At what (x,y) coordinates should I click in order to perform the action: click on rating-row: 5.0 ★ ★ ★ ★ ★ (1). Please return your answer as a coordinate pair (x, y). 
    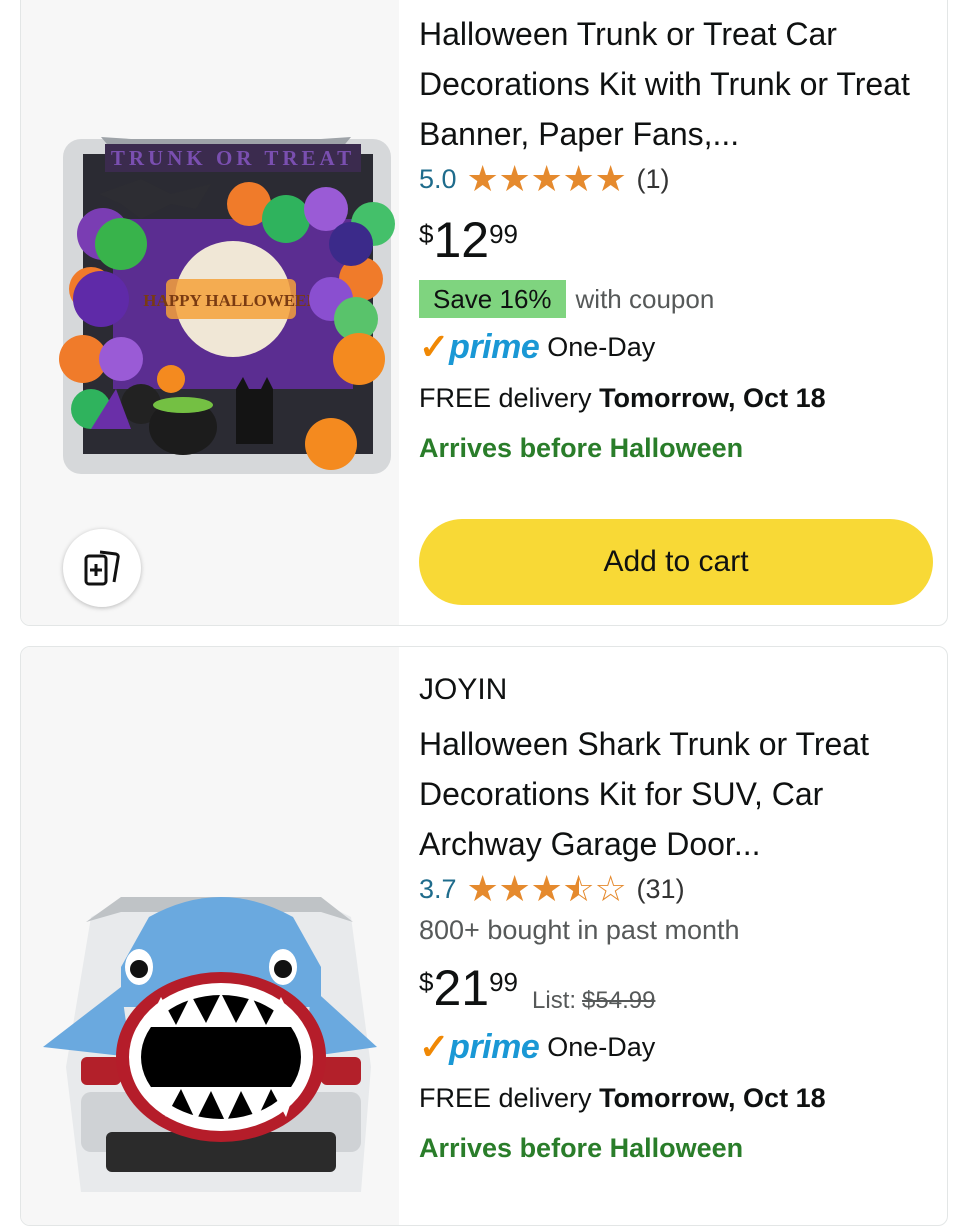
    Looking at the image, I should click on (676, 179).